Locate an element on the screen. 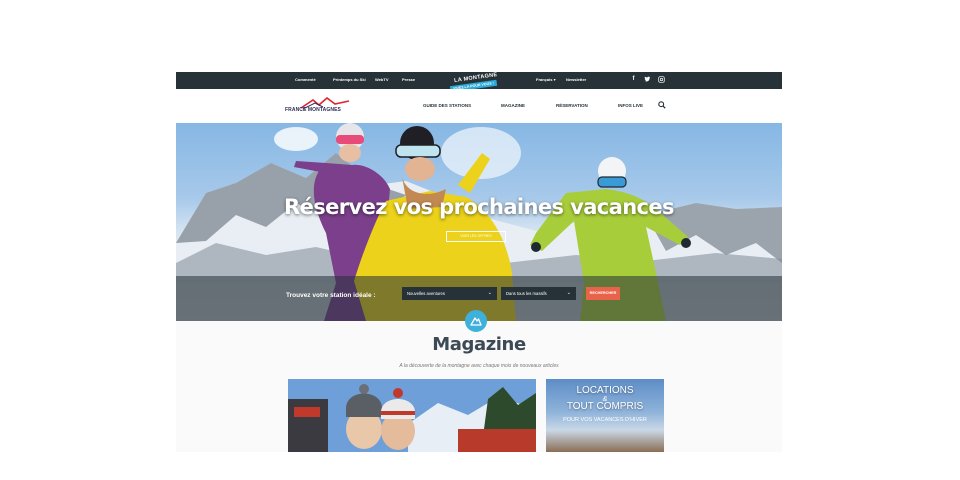 The width and height of the screenshot is (960, 480). magazine-article-card is located at coordinates (412, 415).